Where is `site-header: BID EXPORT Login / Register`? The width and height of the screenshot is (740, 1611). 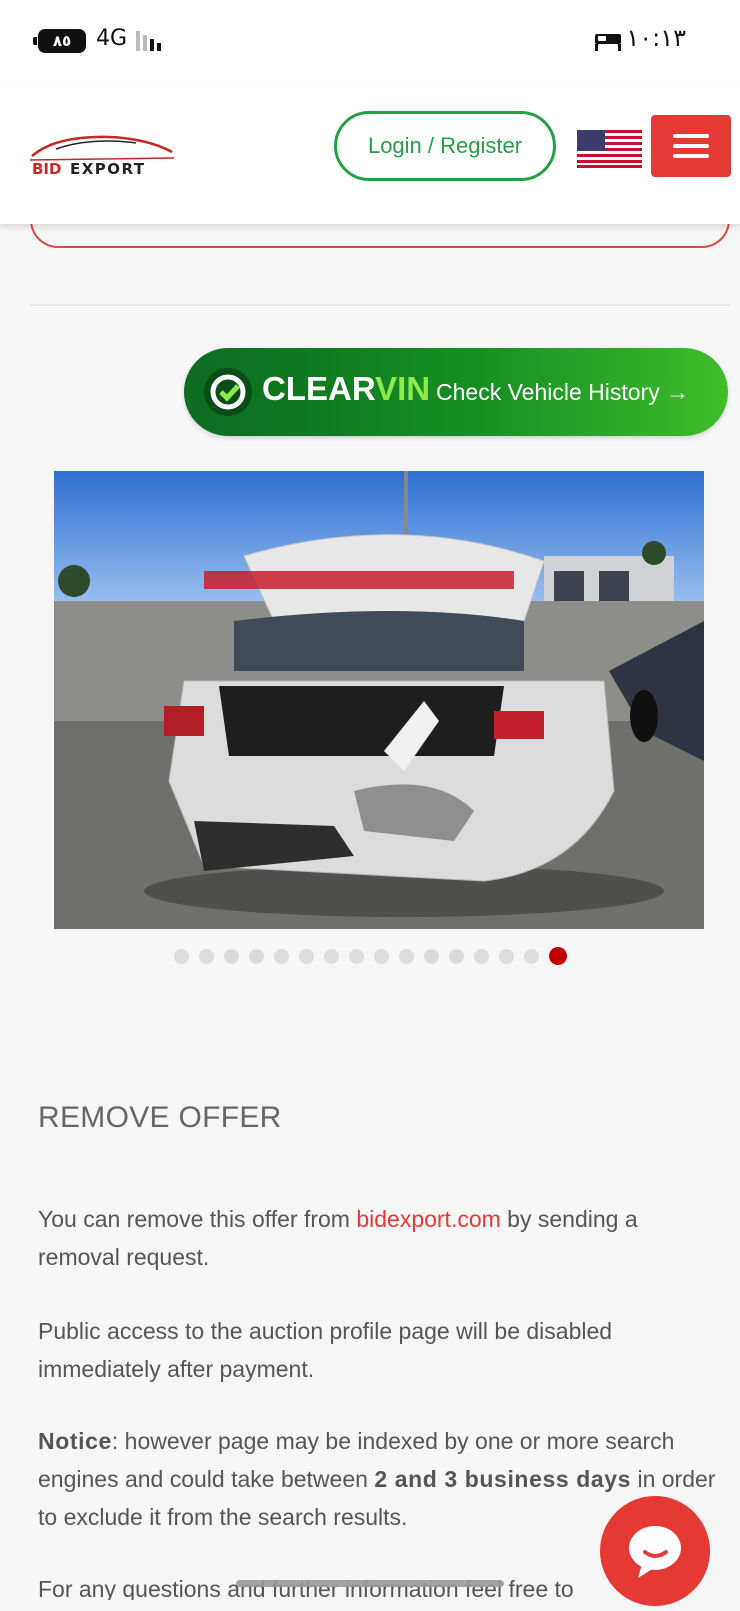 site-header: BID EXPORT Login / Register is located at coordinates (370, 153).